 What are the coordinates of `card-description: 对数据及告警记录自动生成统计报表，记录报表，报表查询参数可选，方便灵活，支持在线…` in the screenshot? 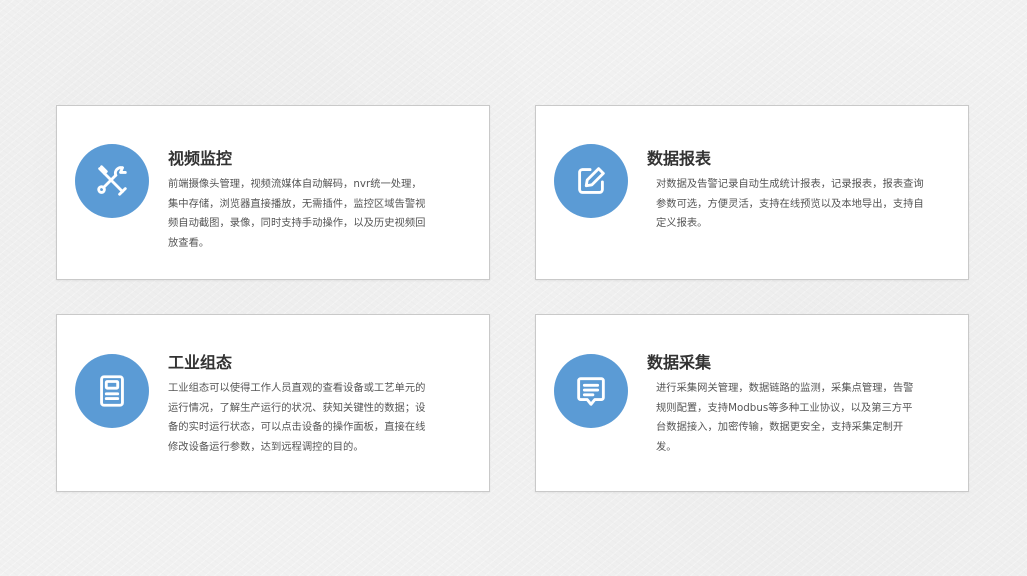 It's located at (790, 204).